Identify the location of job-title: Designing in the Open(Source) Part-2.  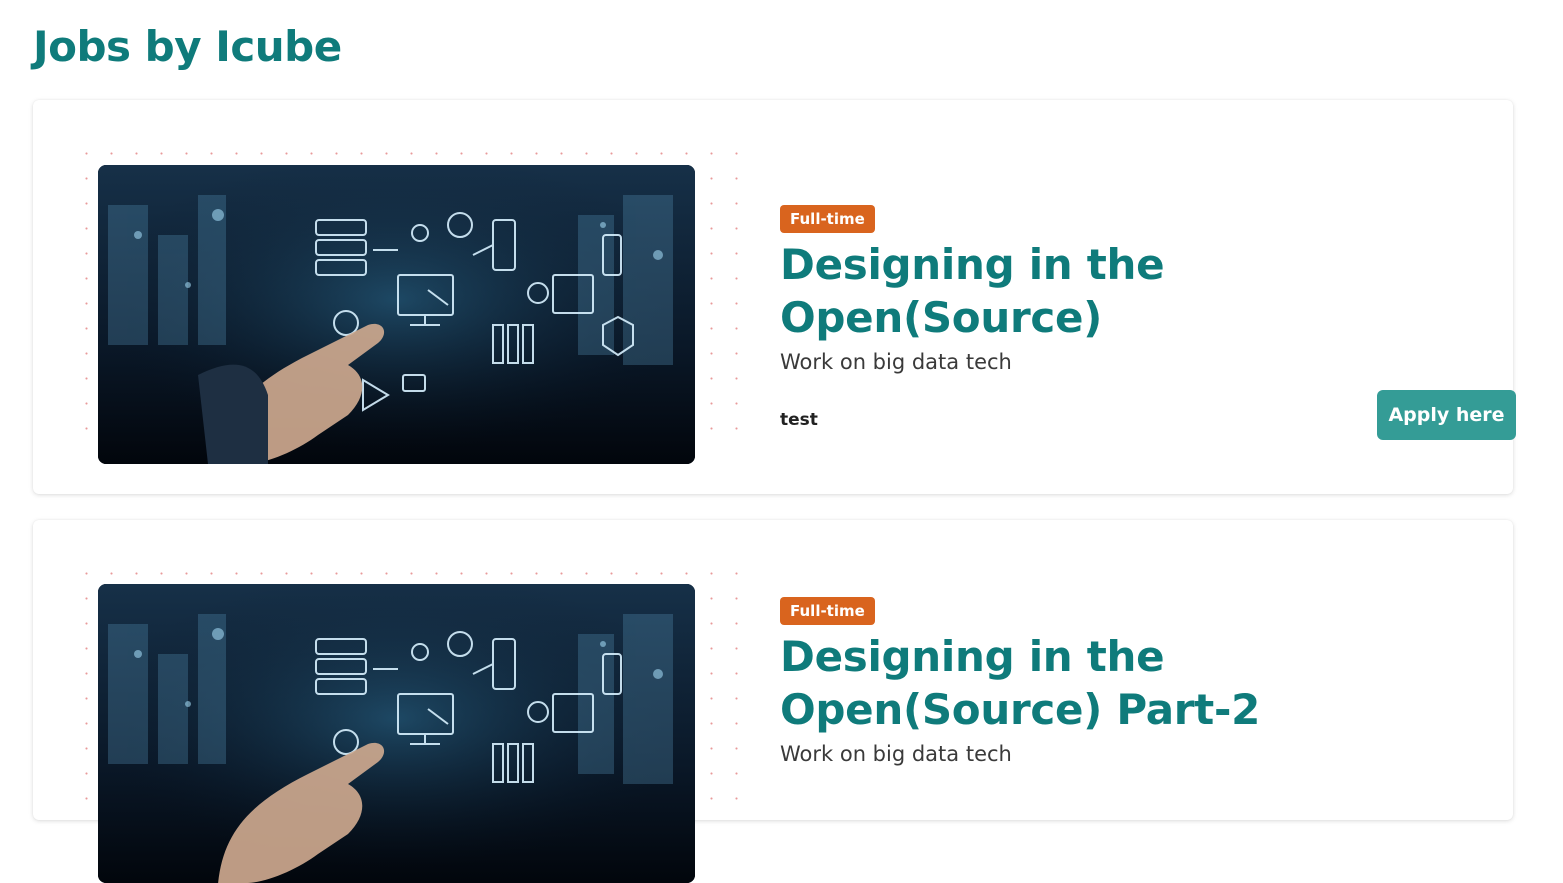
(1020, 683).